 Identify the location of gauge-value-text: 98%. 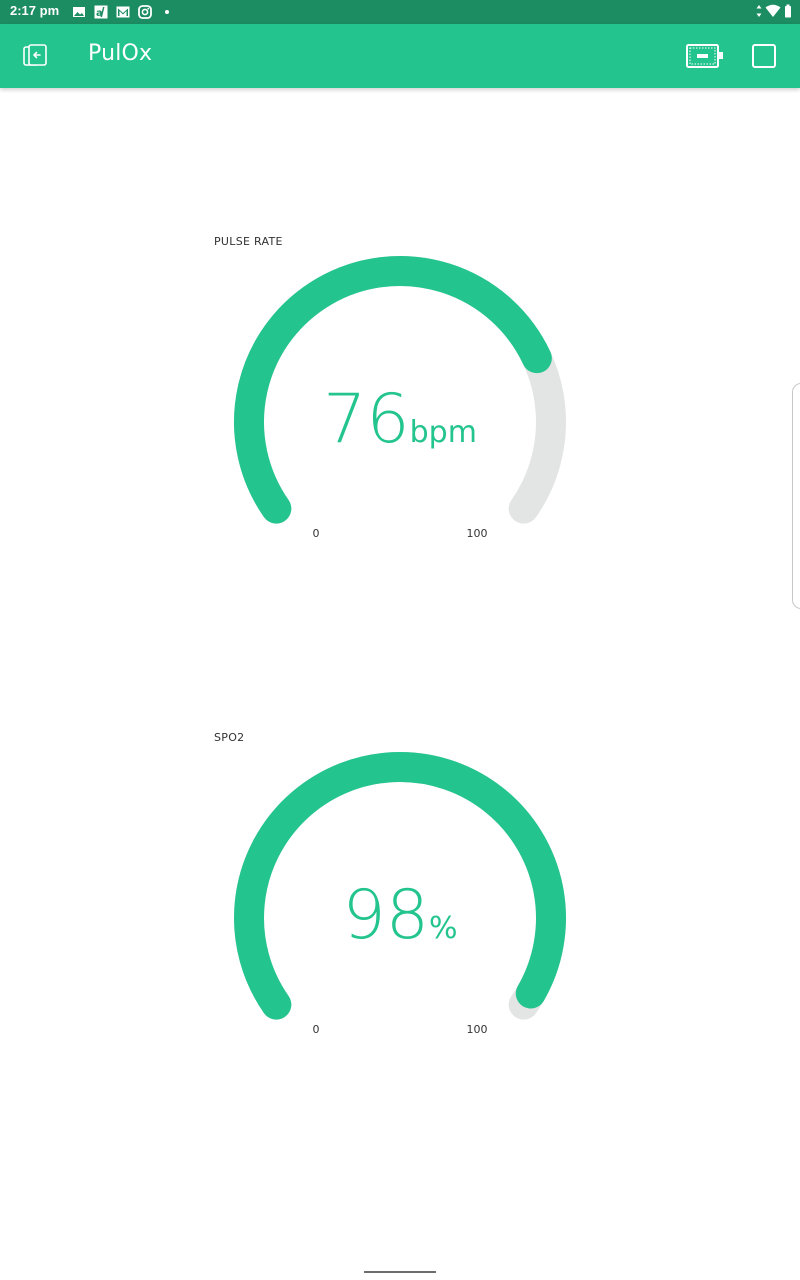
(399, 915).